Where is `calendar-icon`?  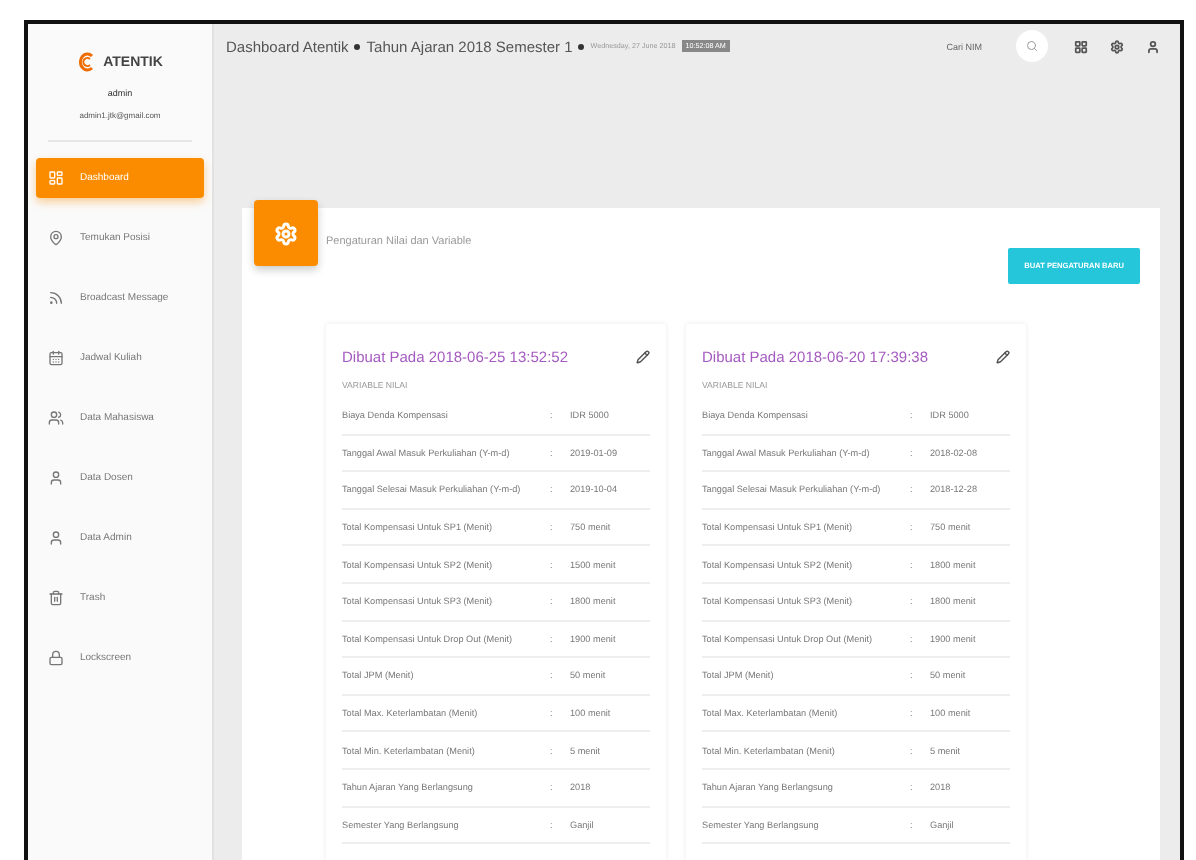 calendar-icon is located at coordinates (56, 358).